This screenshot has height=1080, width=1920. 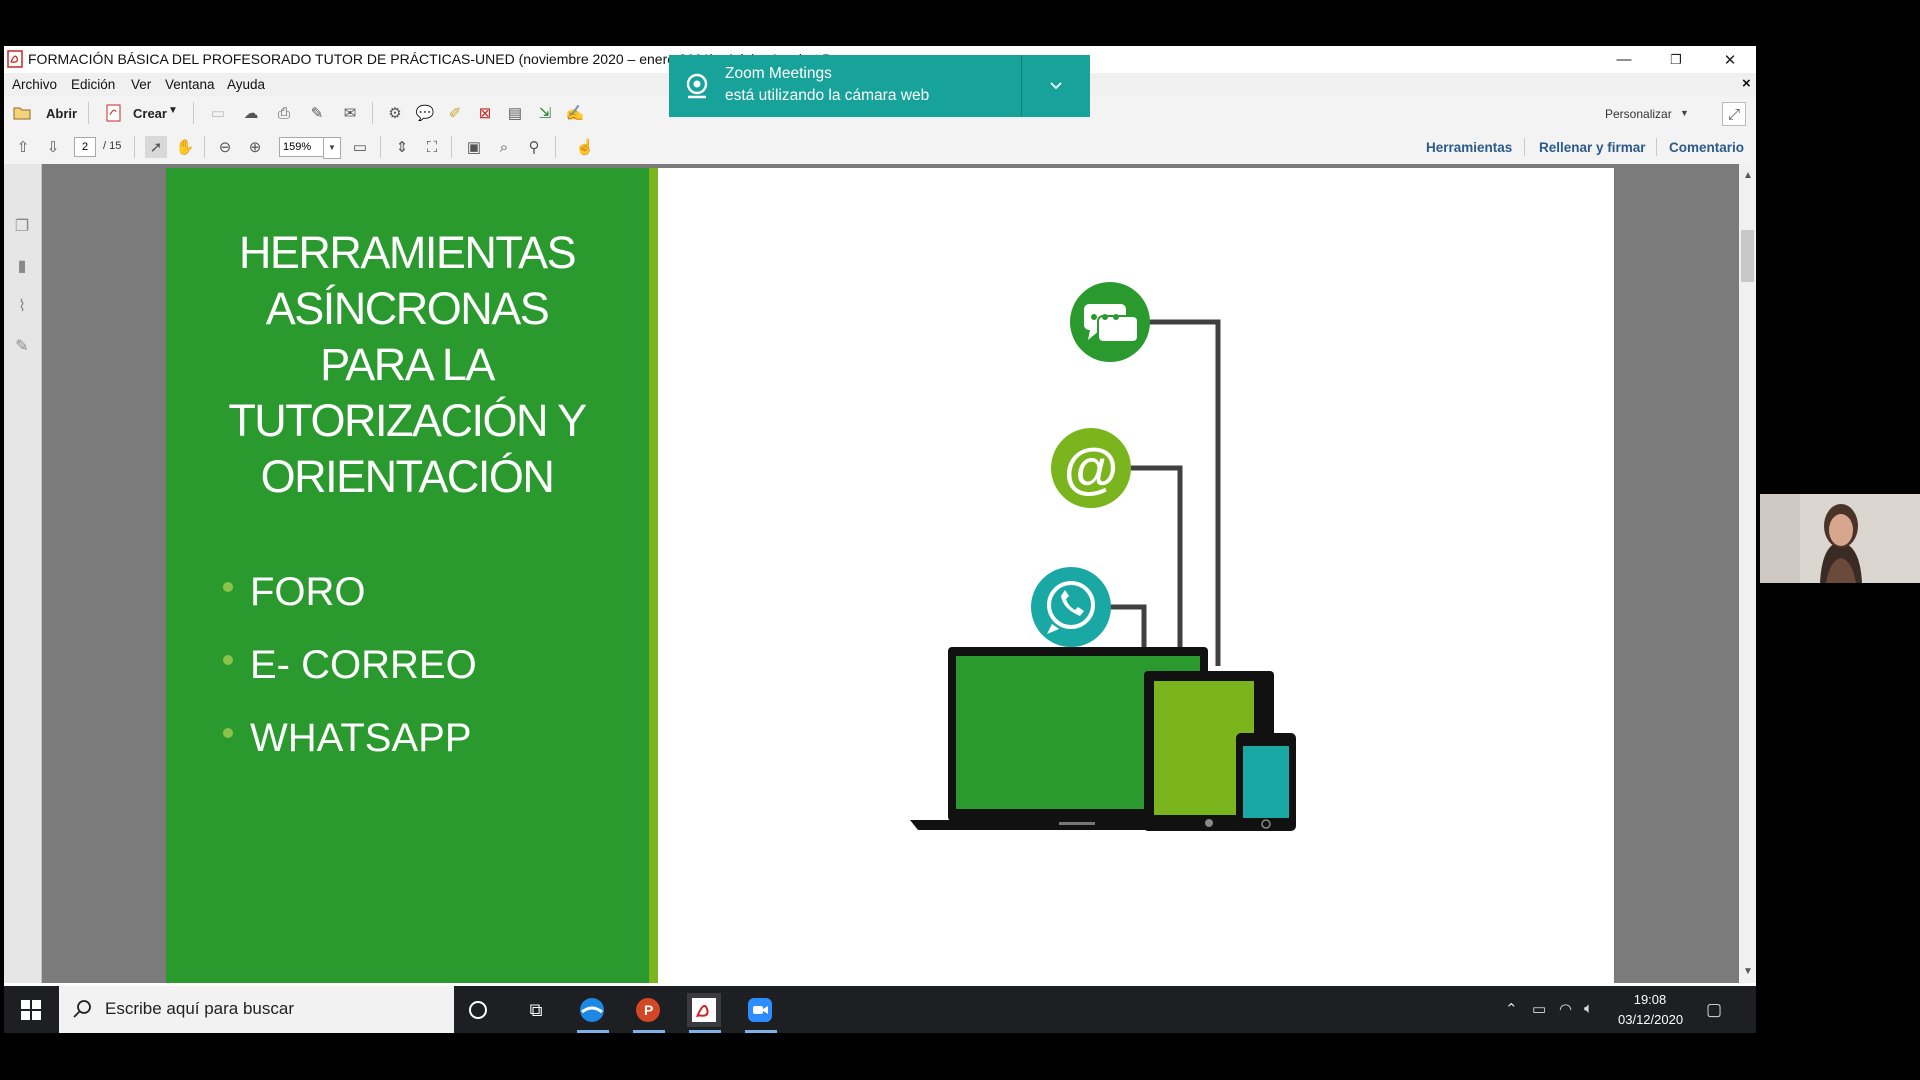 What do you see at coordinates (31, 1010) in the screenshot?
I see `windows-start-icon` at bounding box center [31, 1010].